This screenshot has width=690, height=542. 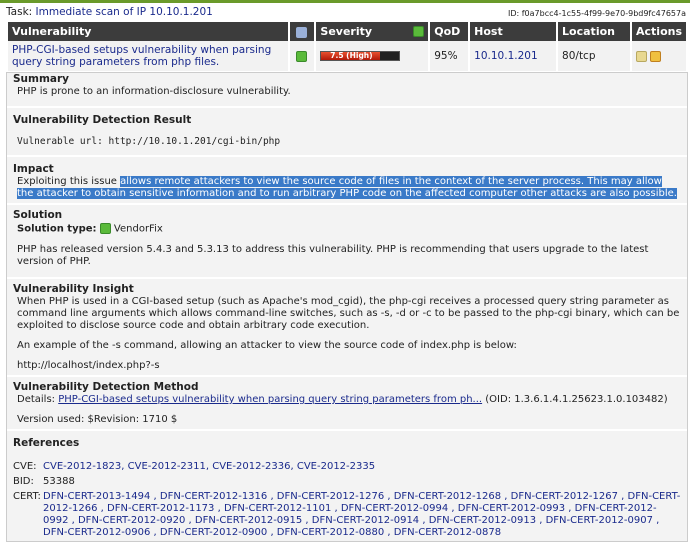 I want to click on header-host: Host, so click(x=513, y=31).